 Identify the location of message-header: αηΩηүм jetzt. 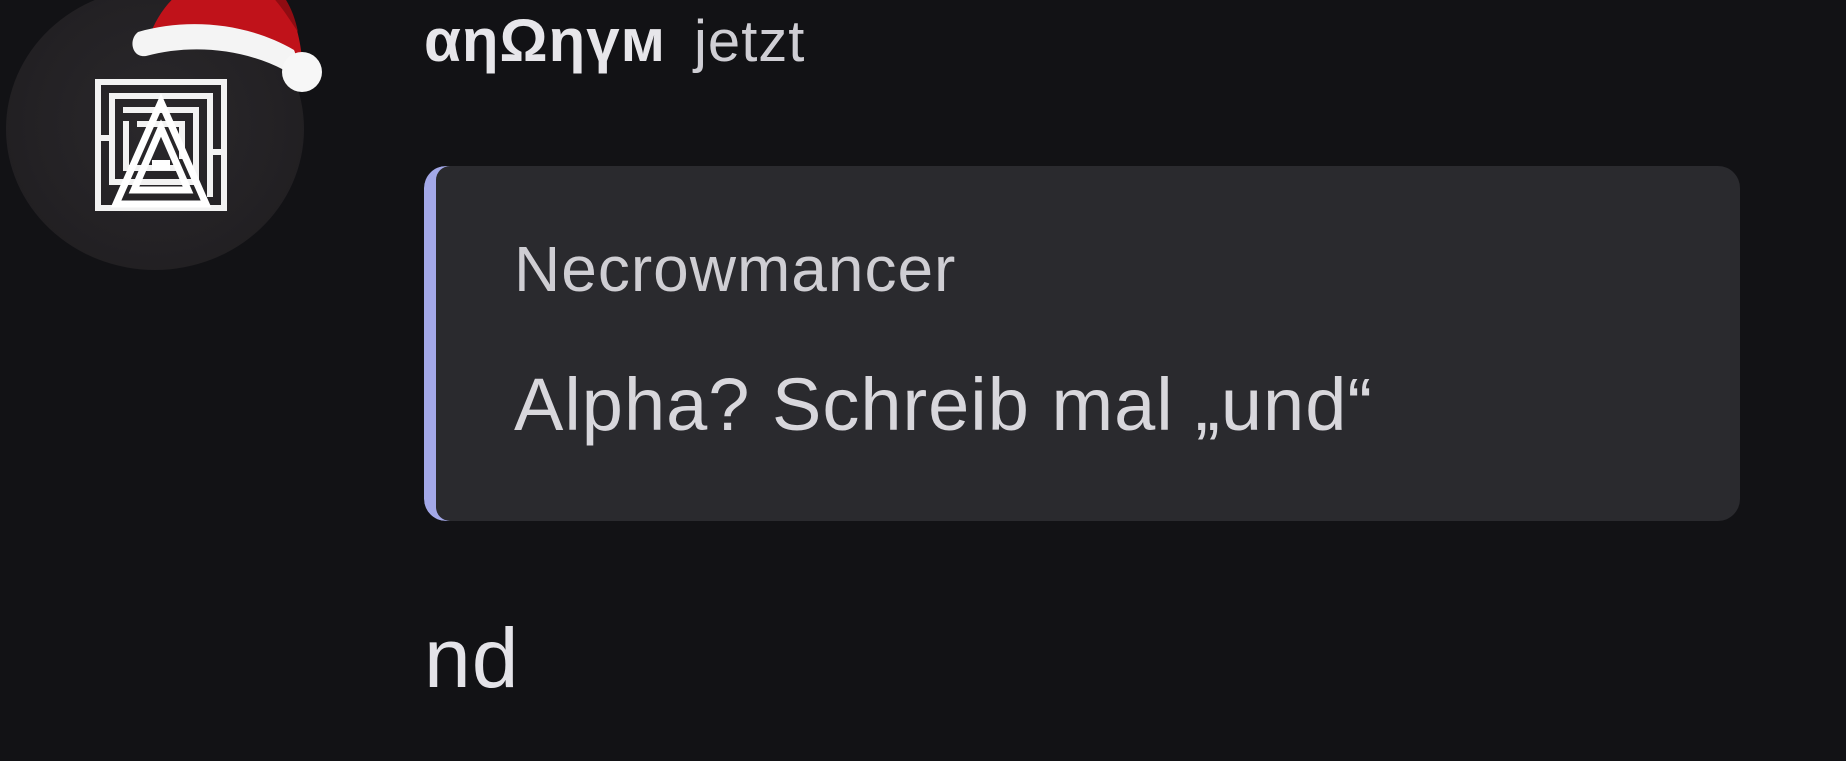
(614, 44).